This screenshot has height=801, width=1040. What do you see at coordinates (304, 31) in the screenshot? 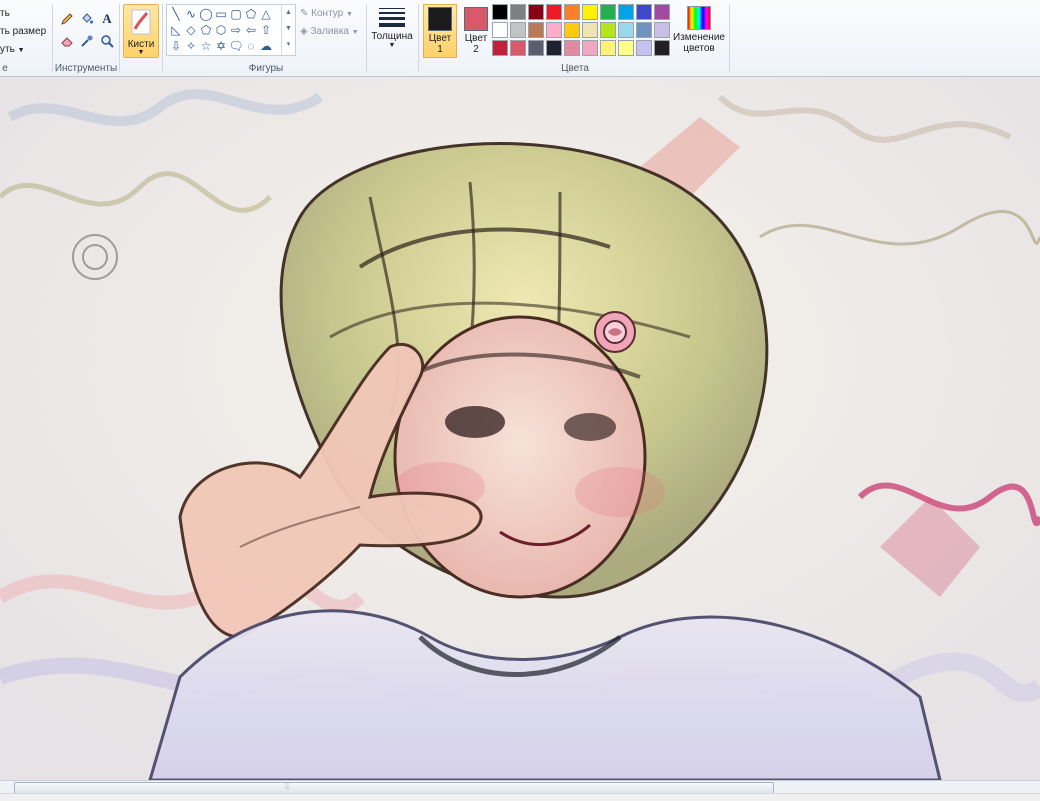
I see `fill-icon: ◈` at bounding box center [304, 31].